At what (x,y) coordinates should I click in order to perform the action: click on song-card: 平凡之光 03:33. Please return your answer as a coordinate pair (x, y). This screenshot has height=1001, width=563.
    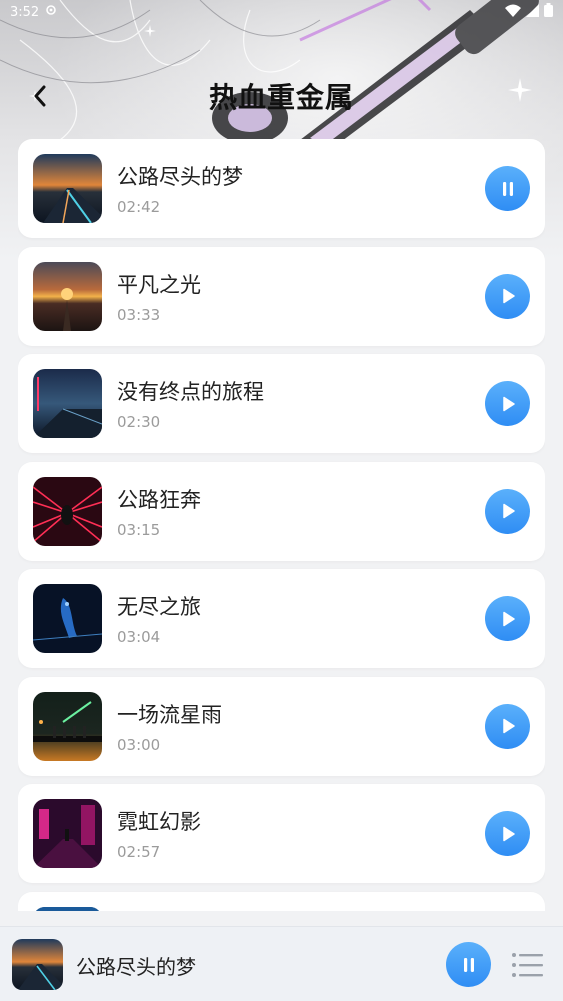
    Looking at the image, I should click on (281, 296).